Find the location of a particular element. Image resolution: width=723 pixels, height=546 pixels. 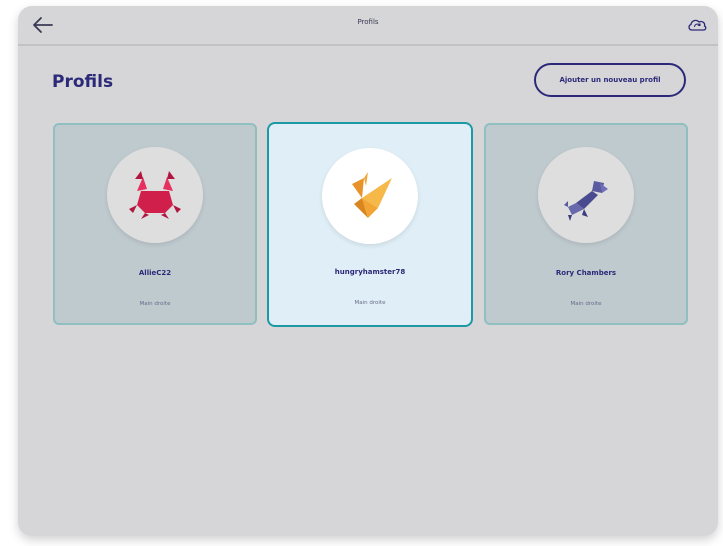

add-new-profile-button: Ajouter un nouveau profil is located at coordinates (610, 80).